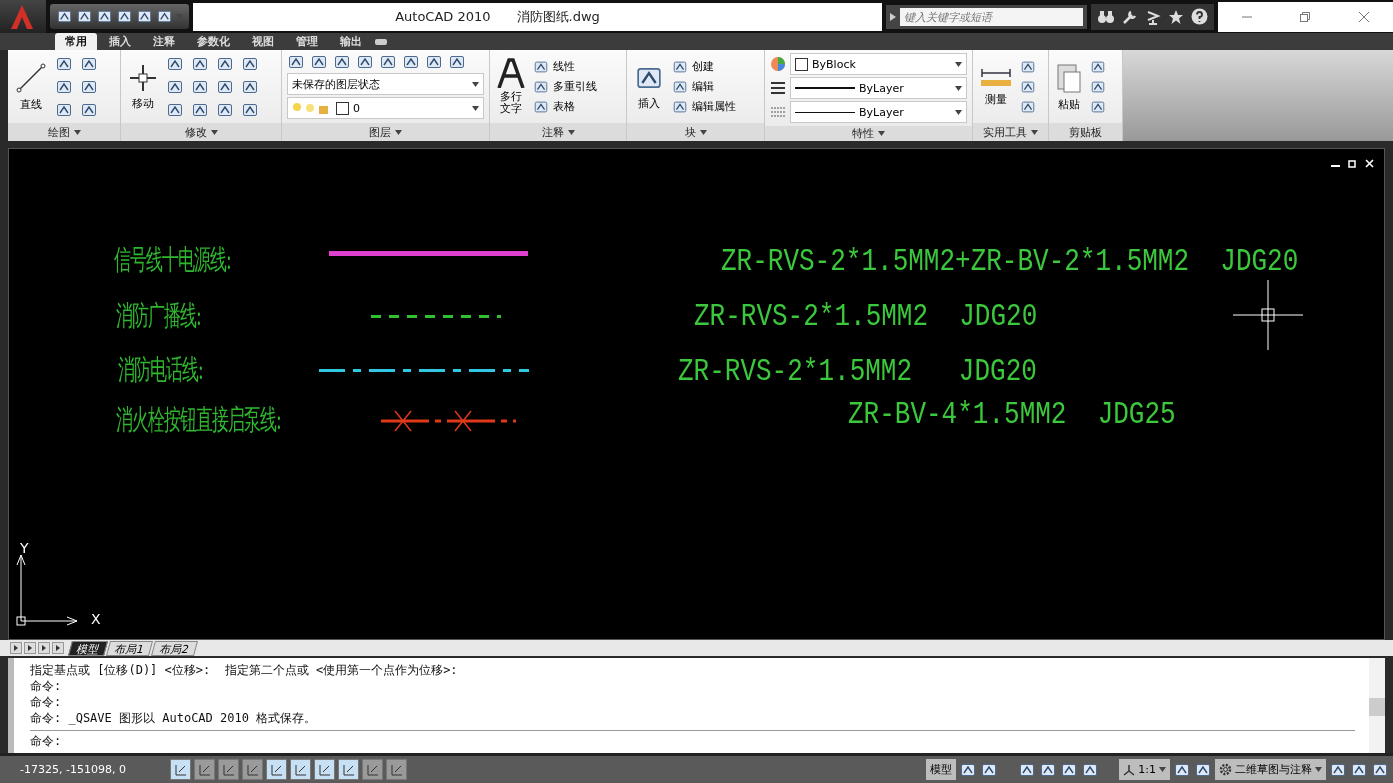  I want to click on ribbon-tab: 参数化, so click(213, 41).